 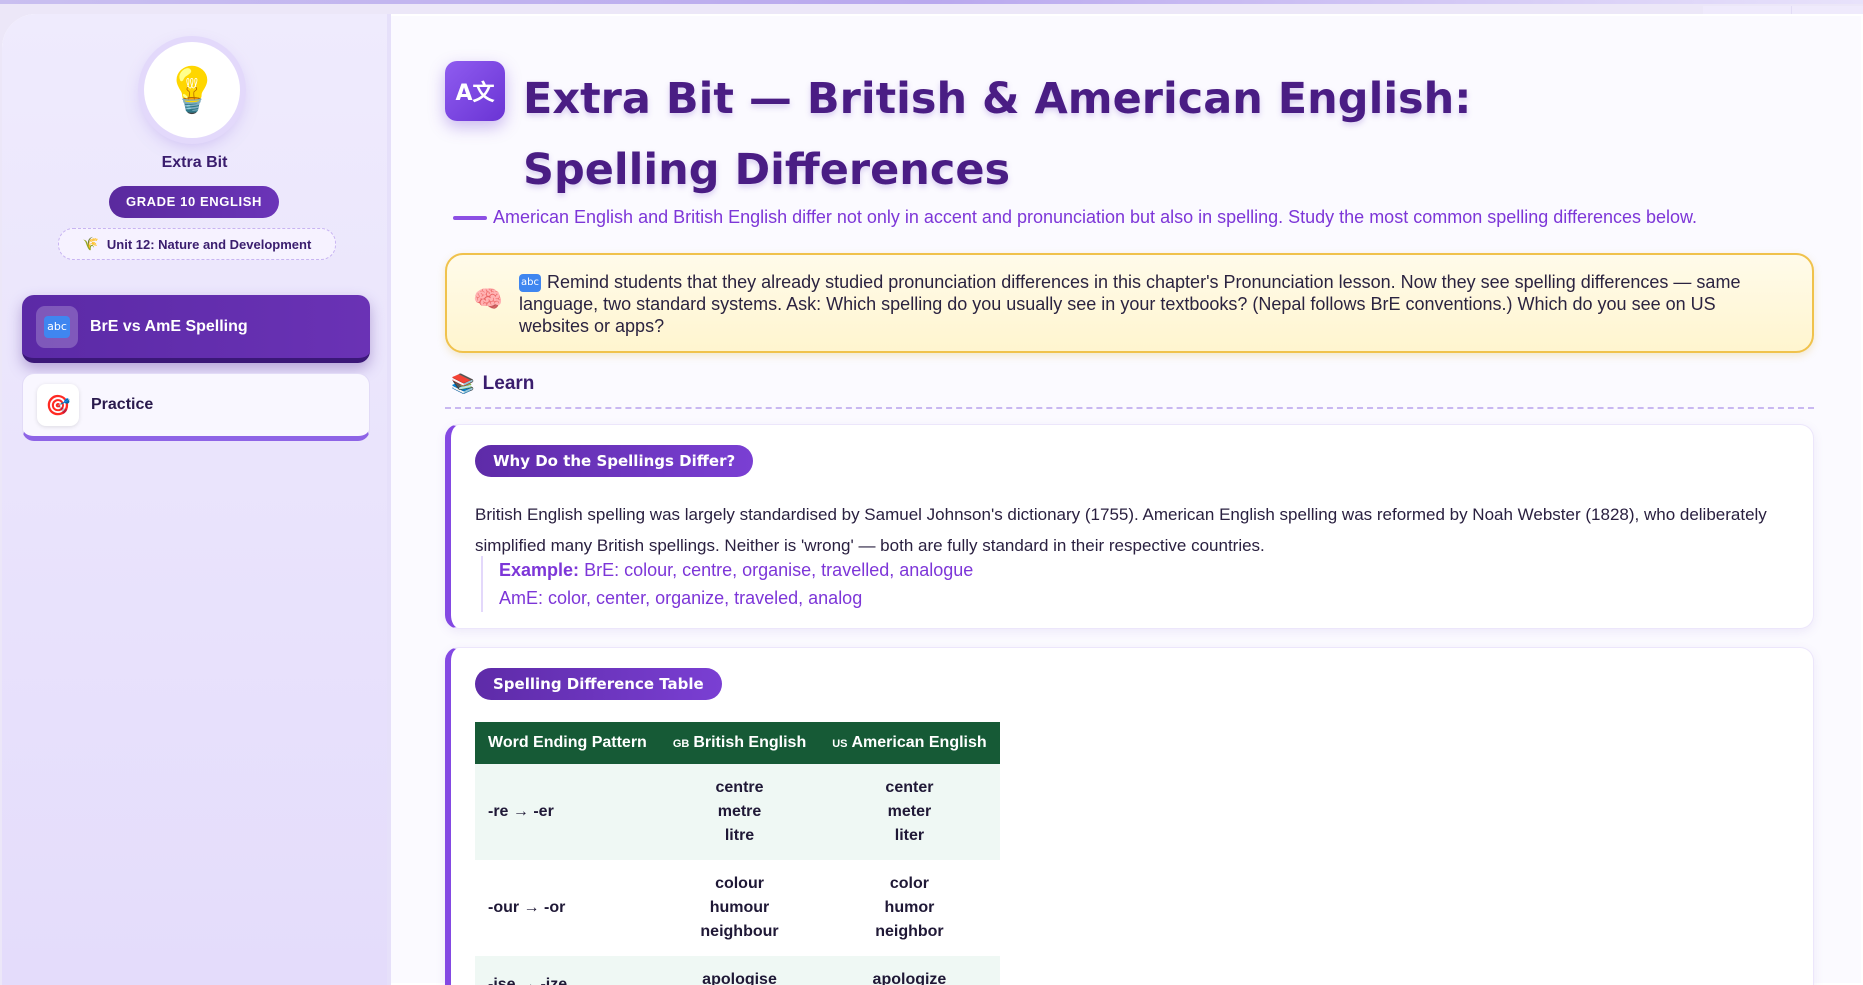 I want to click on bre-word: neighbour, so click(x=739, y=931).